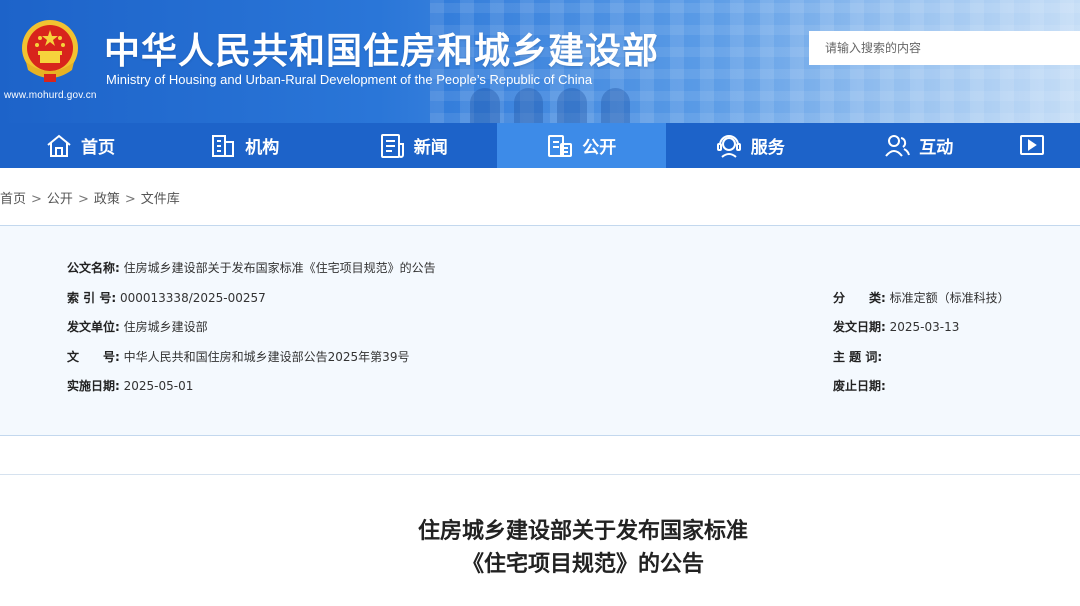 The image size is (1080, 606). I want to click on info-row-keywords: 主 题 词:, so click(857, 356).